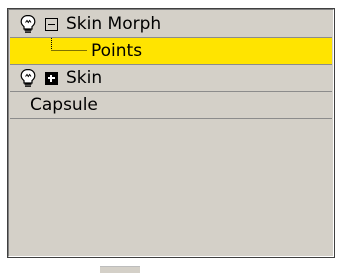  Describe the element at coordinates (171, 24) in the screenshot. I see `stack-item-skin-morph: Skin Morph` at that location.